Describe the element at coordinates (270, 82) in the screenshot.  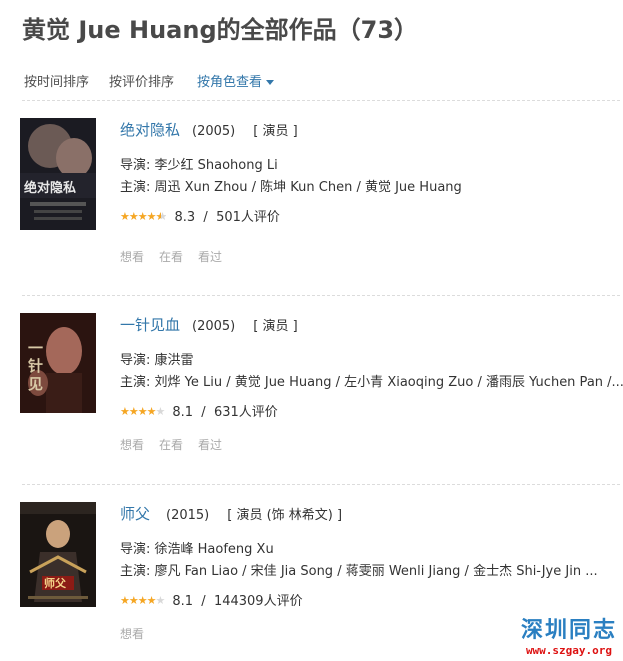
I see `chevron-down-icon` at that location.